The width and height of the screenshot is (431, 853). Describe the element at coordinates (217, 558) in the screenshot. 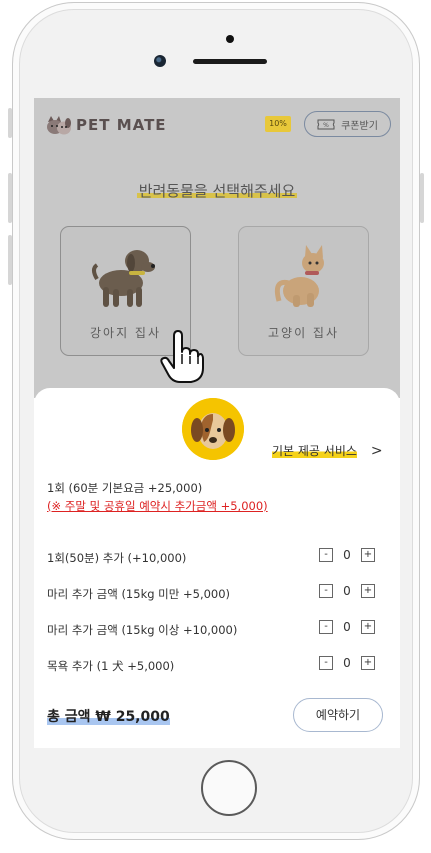

I see `option-row-extra-time: 1회(50분) 추가 (+10,000) - 0 +` at that location.